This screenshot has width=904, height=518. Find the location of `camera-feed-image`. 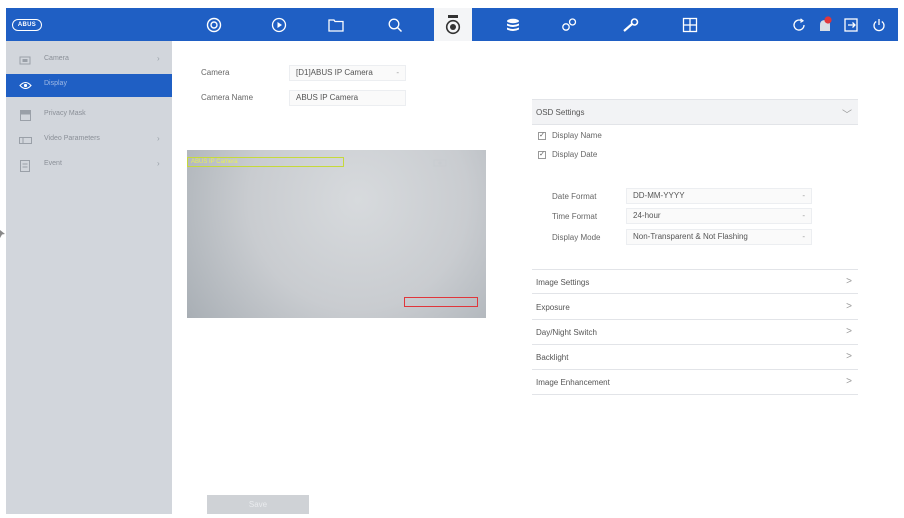

camera-feed-image is located at coordinates (336, 234).